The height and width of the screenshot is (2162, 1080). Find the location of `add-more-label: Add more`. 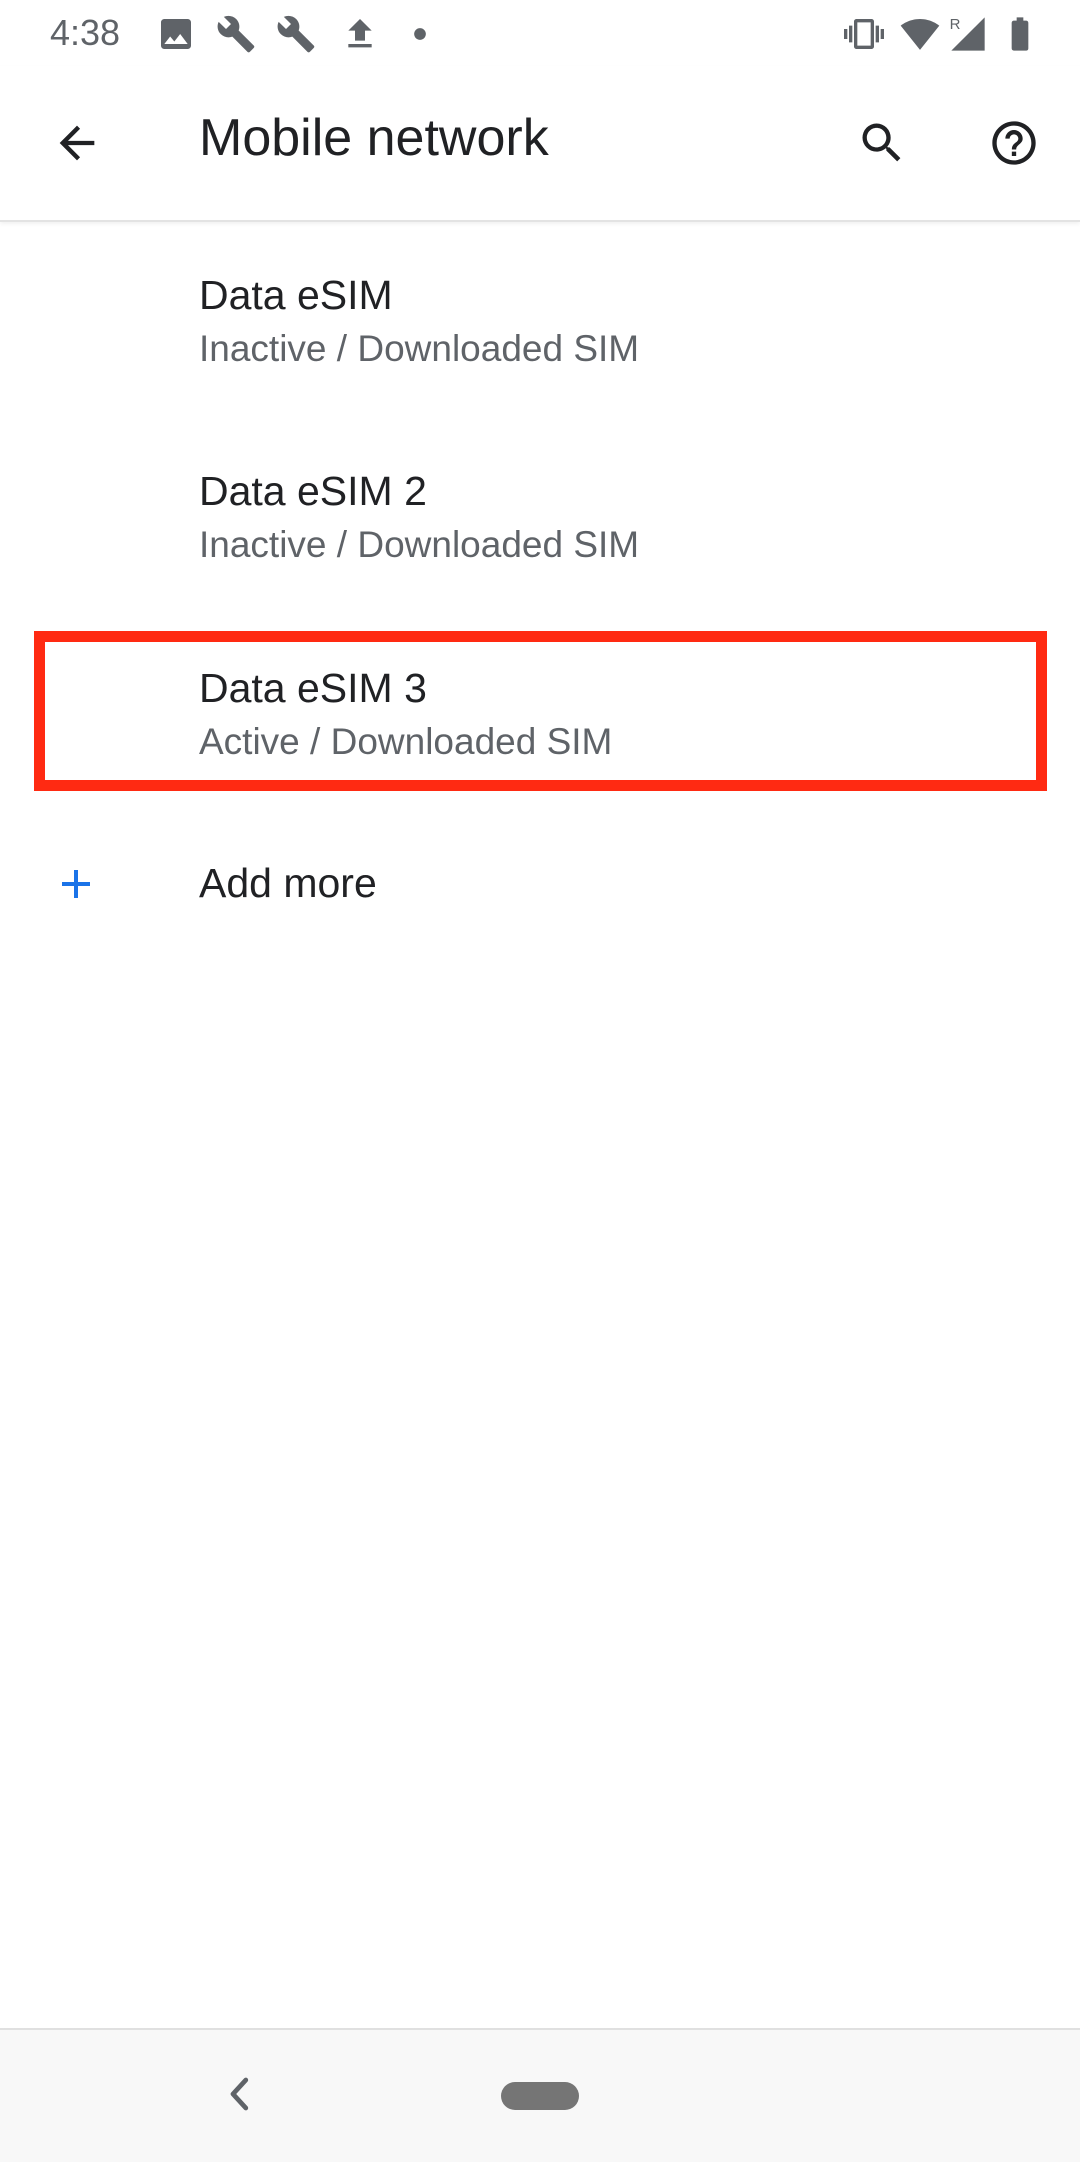

add-more-label: Add more is located at coordinates (288, 883).